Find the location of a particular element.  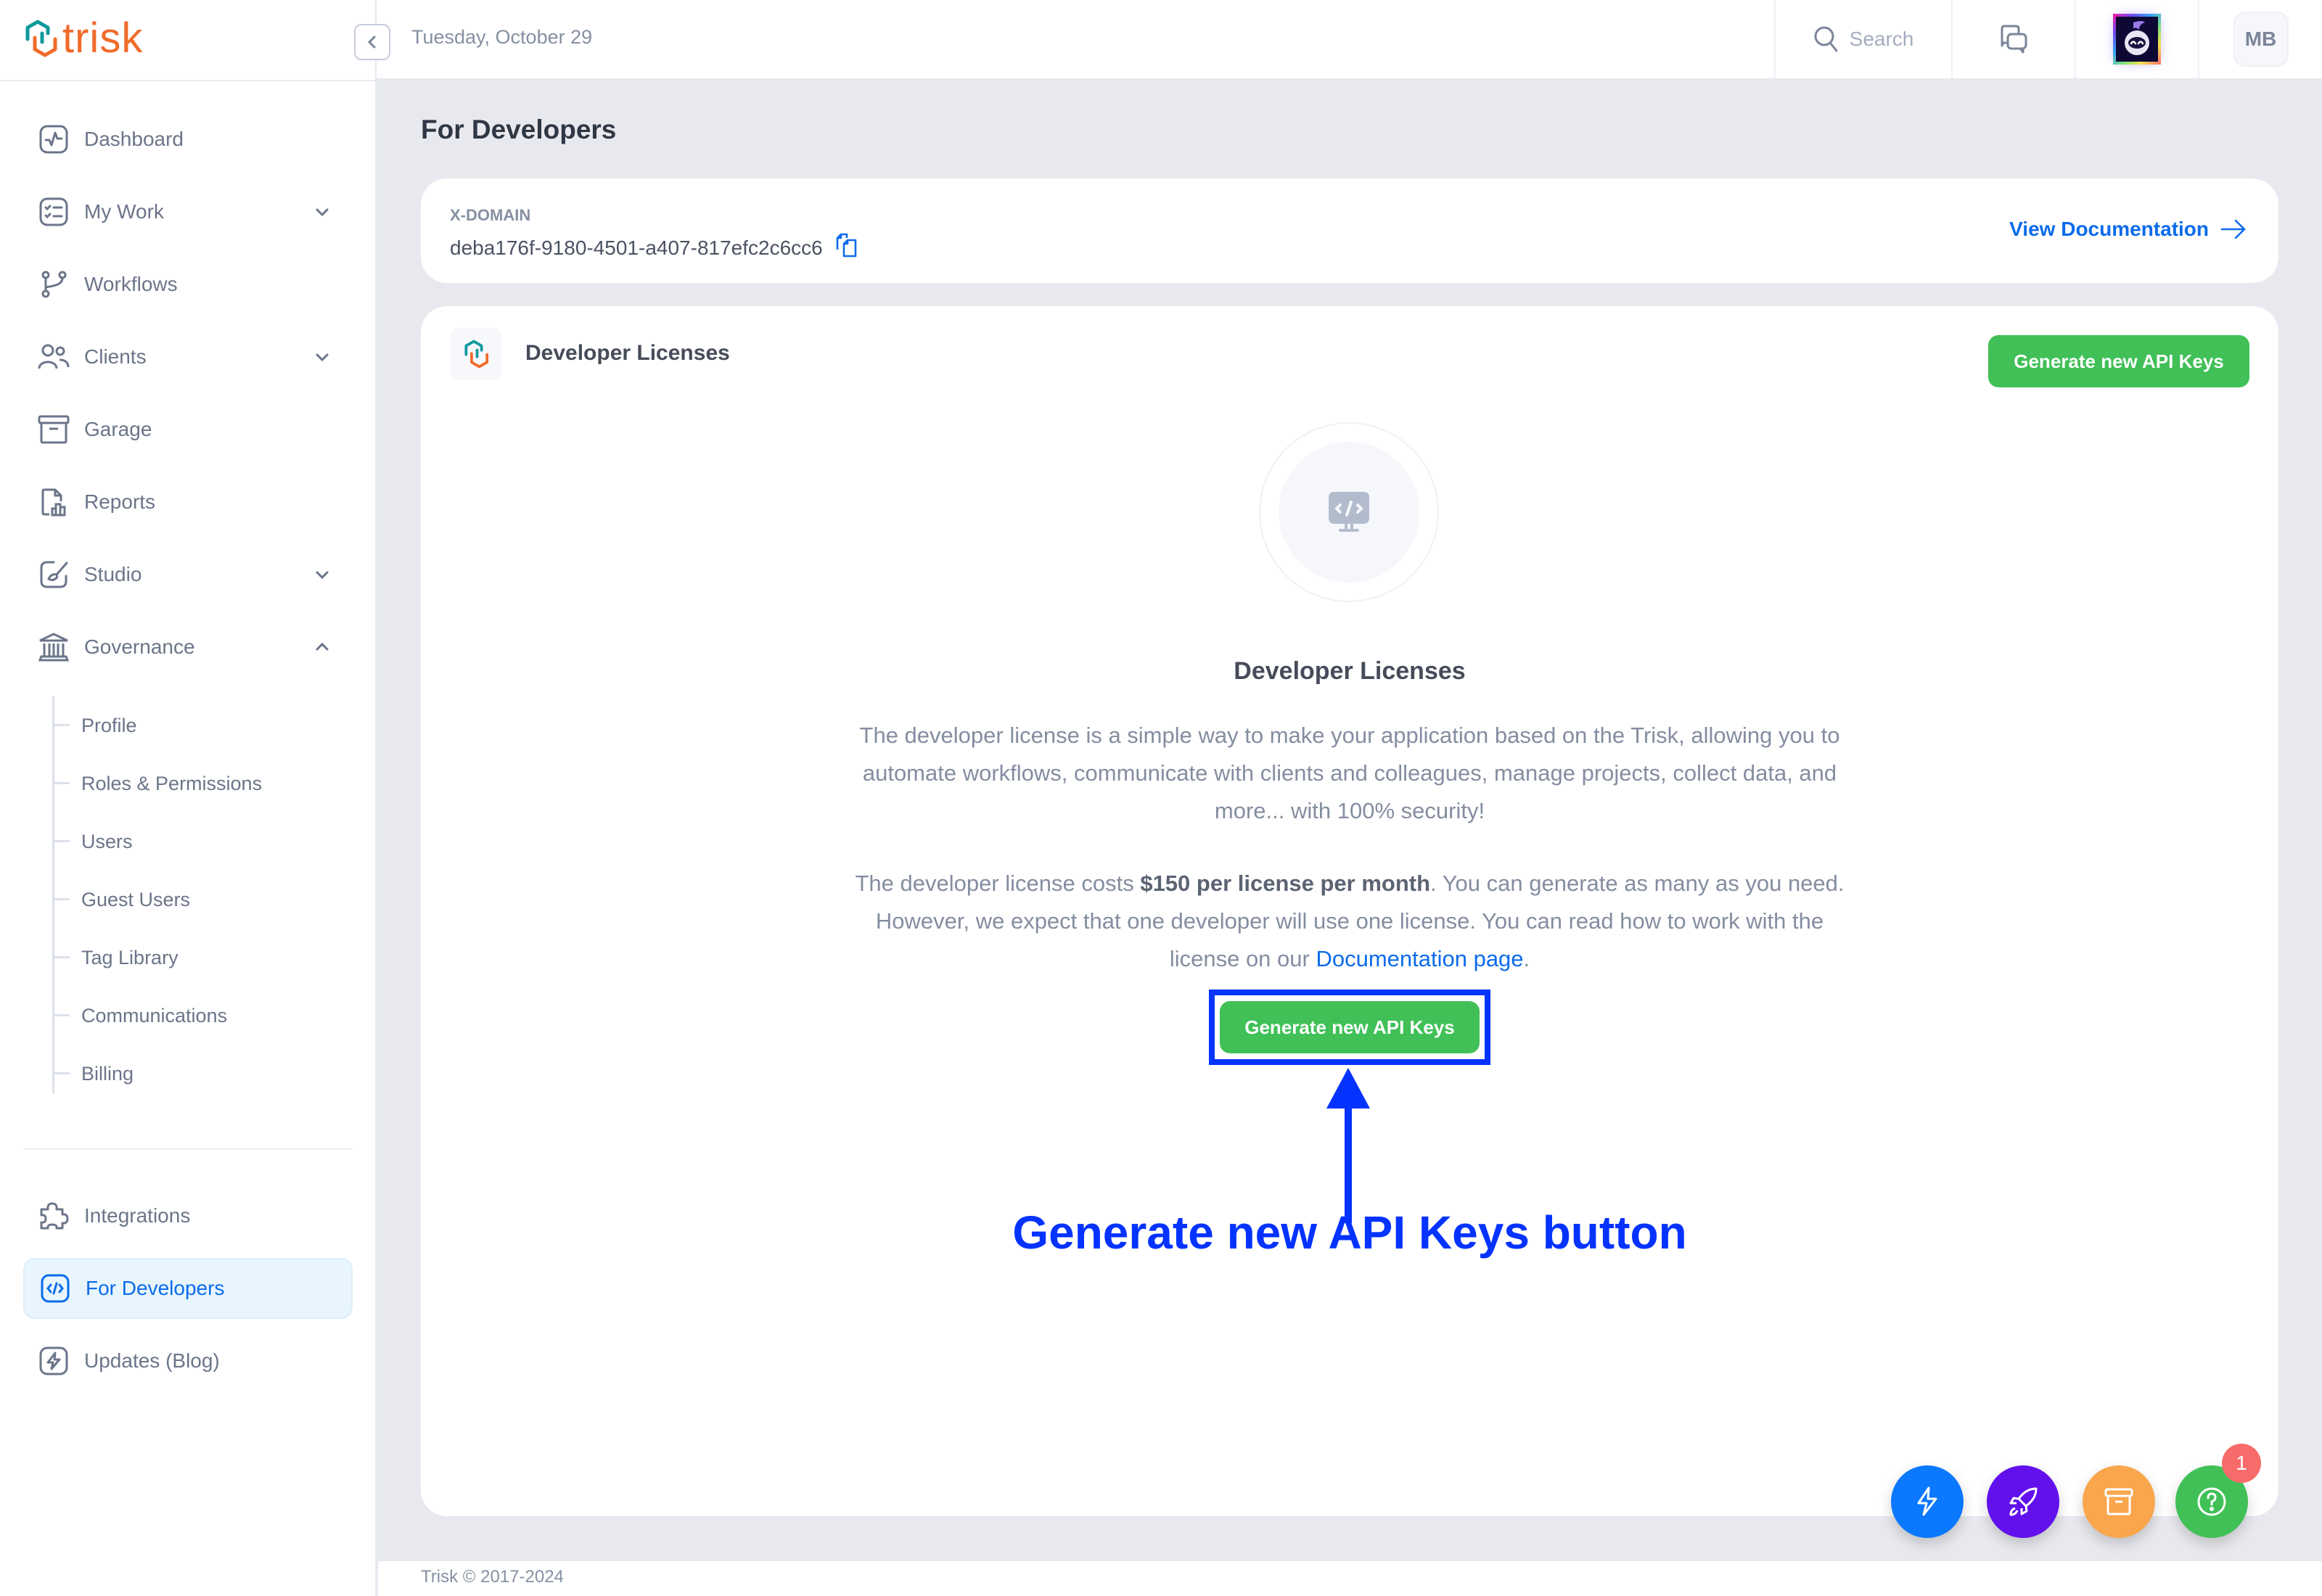

generate-api-keys-button: Generate new API Keys is located at coordinates (1350, 1027).